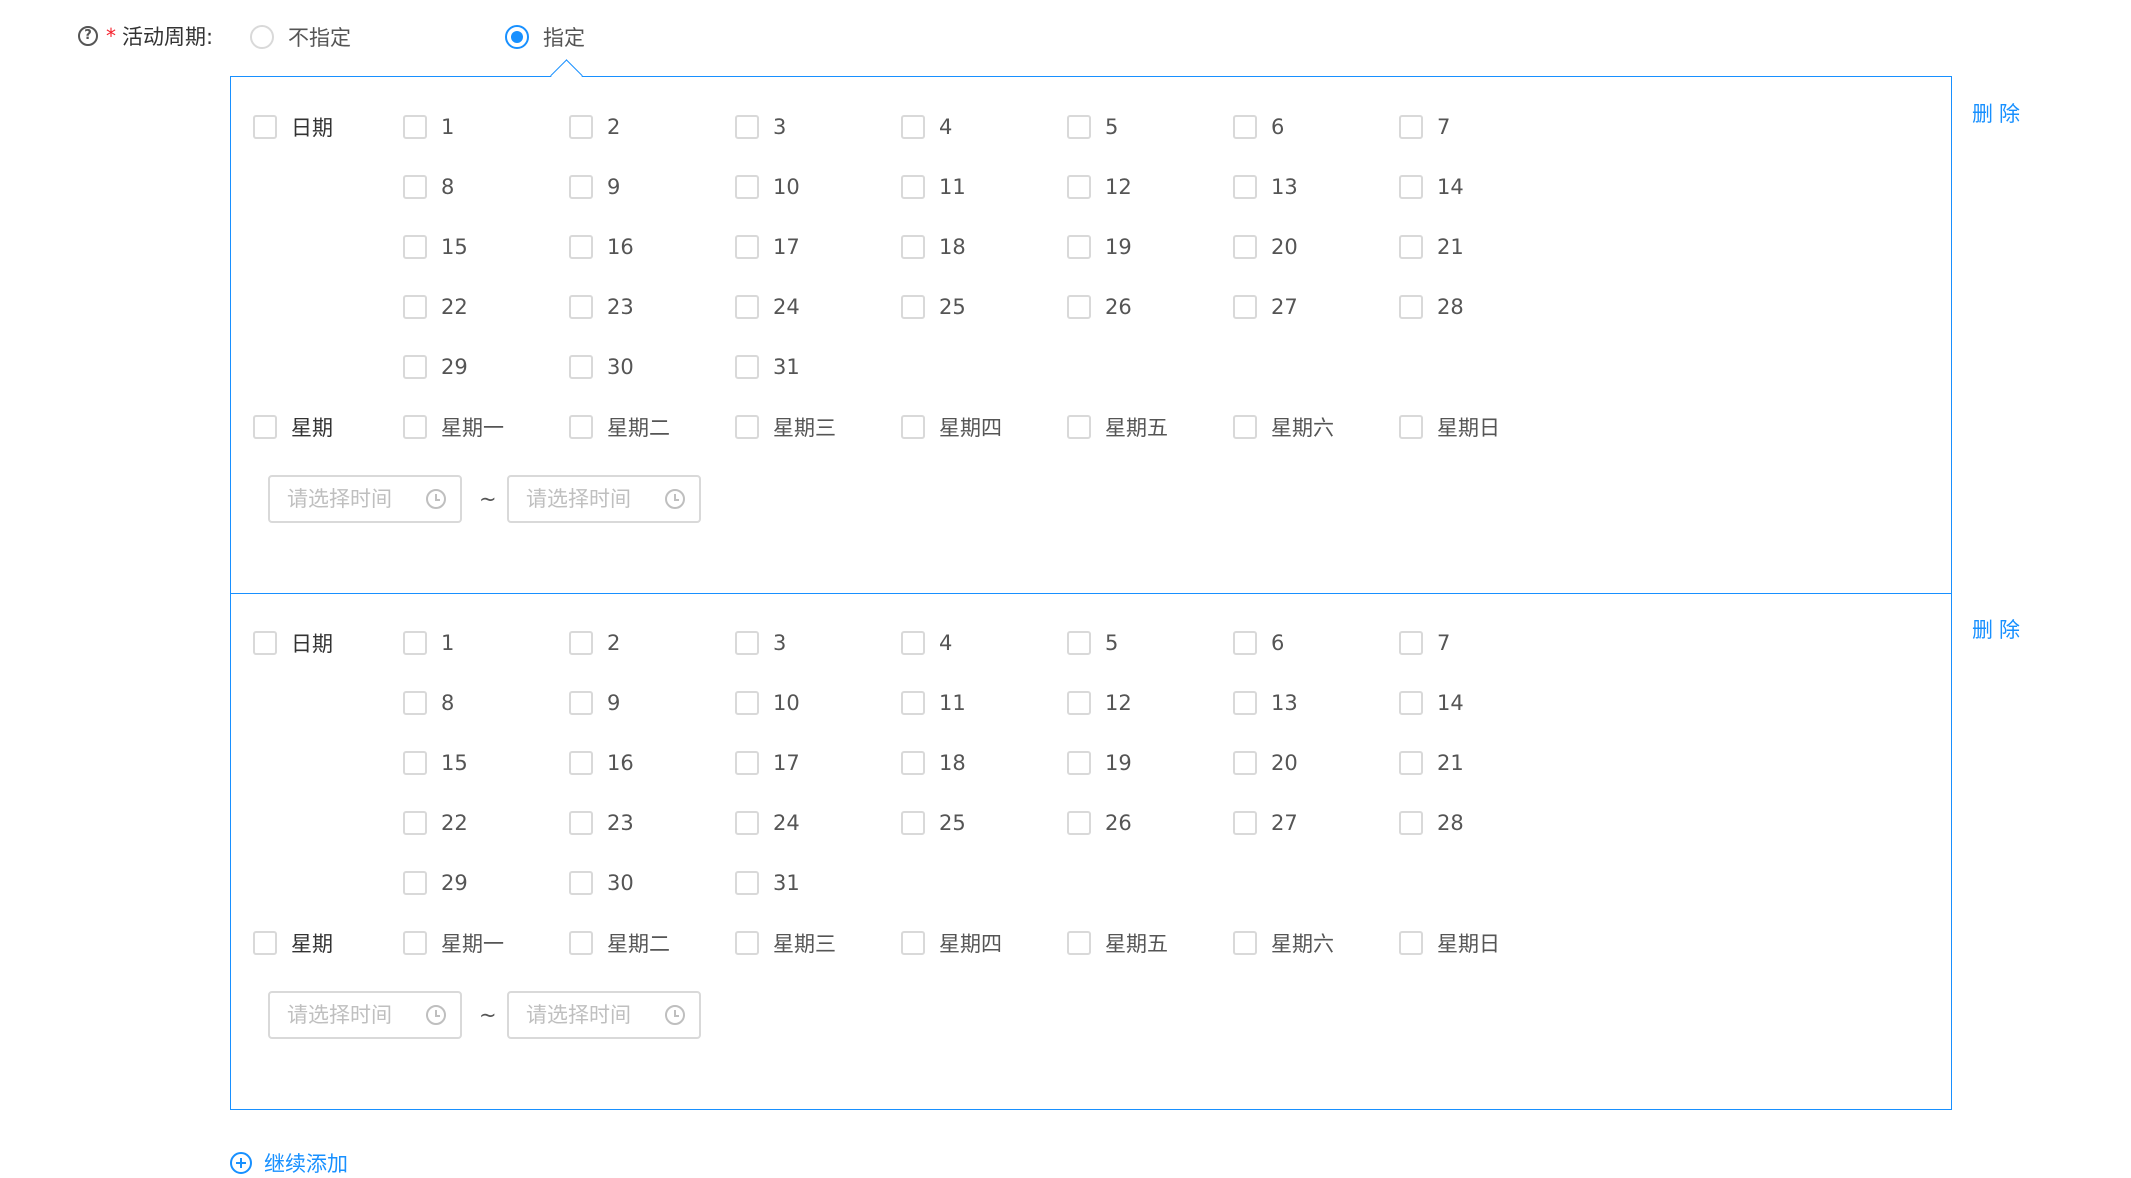  What do you see at coordinates (1431, 763) in the screenshot?
I see `day-checkbox: 21` at bounding box center [1431, 763].